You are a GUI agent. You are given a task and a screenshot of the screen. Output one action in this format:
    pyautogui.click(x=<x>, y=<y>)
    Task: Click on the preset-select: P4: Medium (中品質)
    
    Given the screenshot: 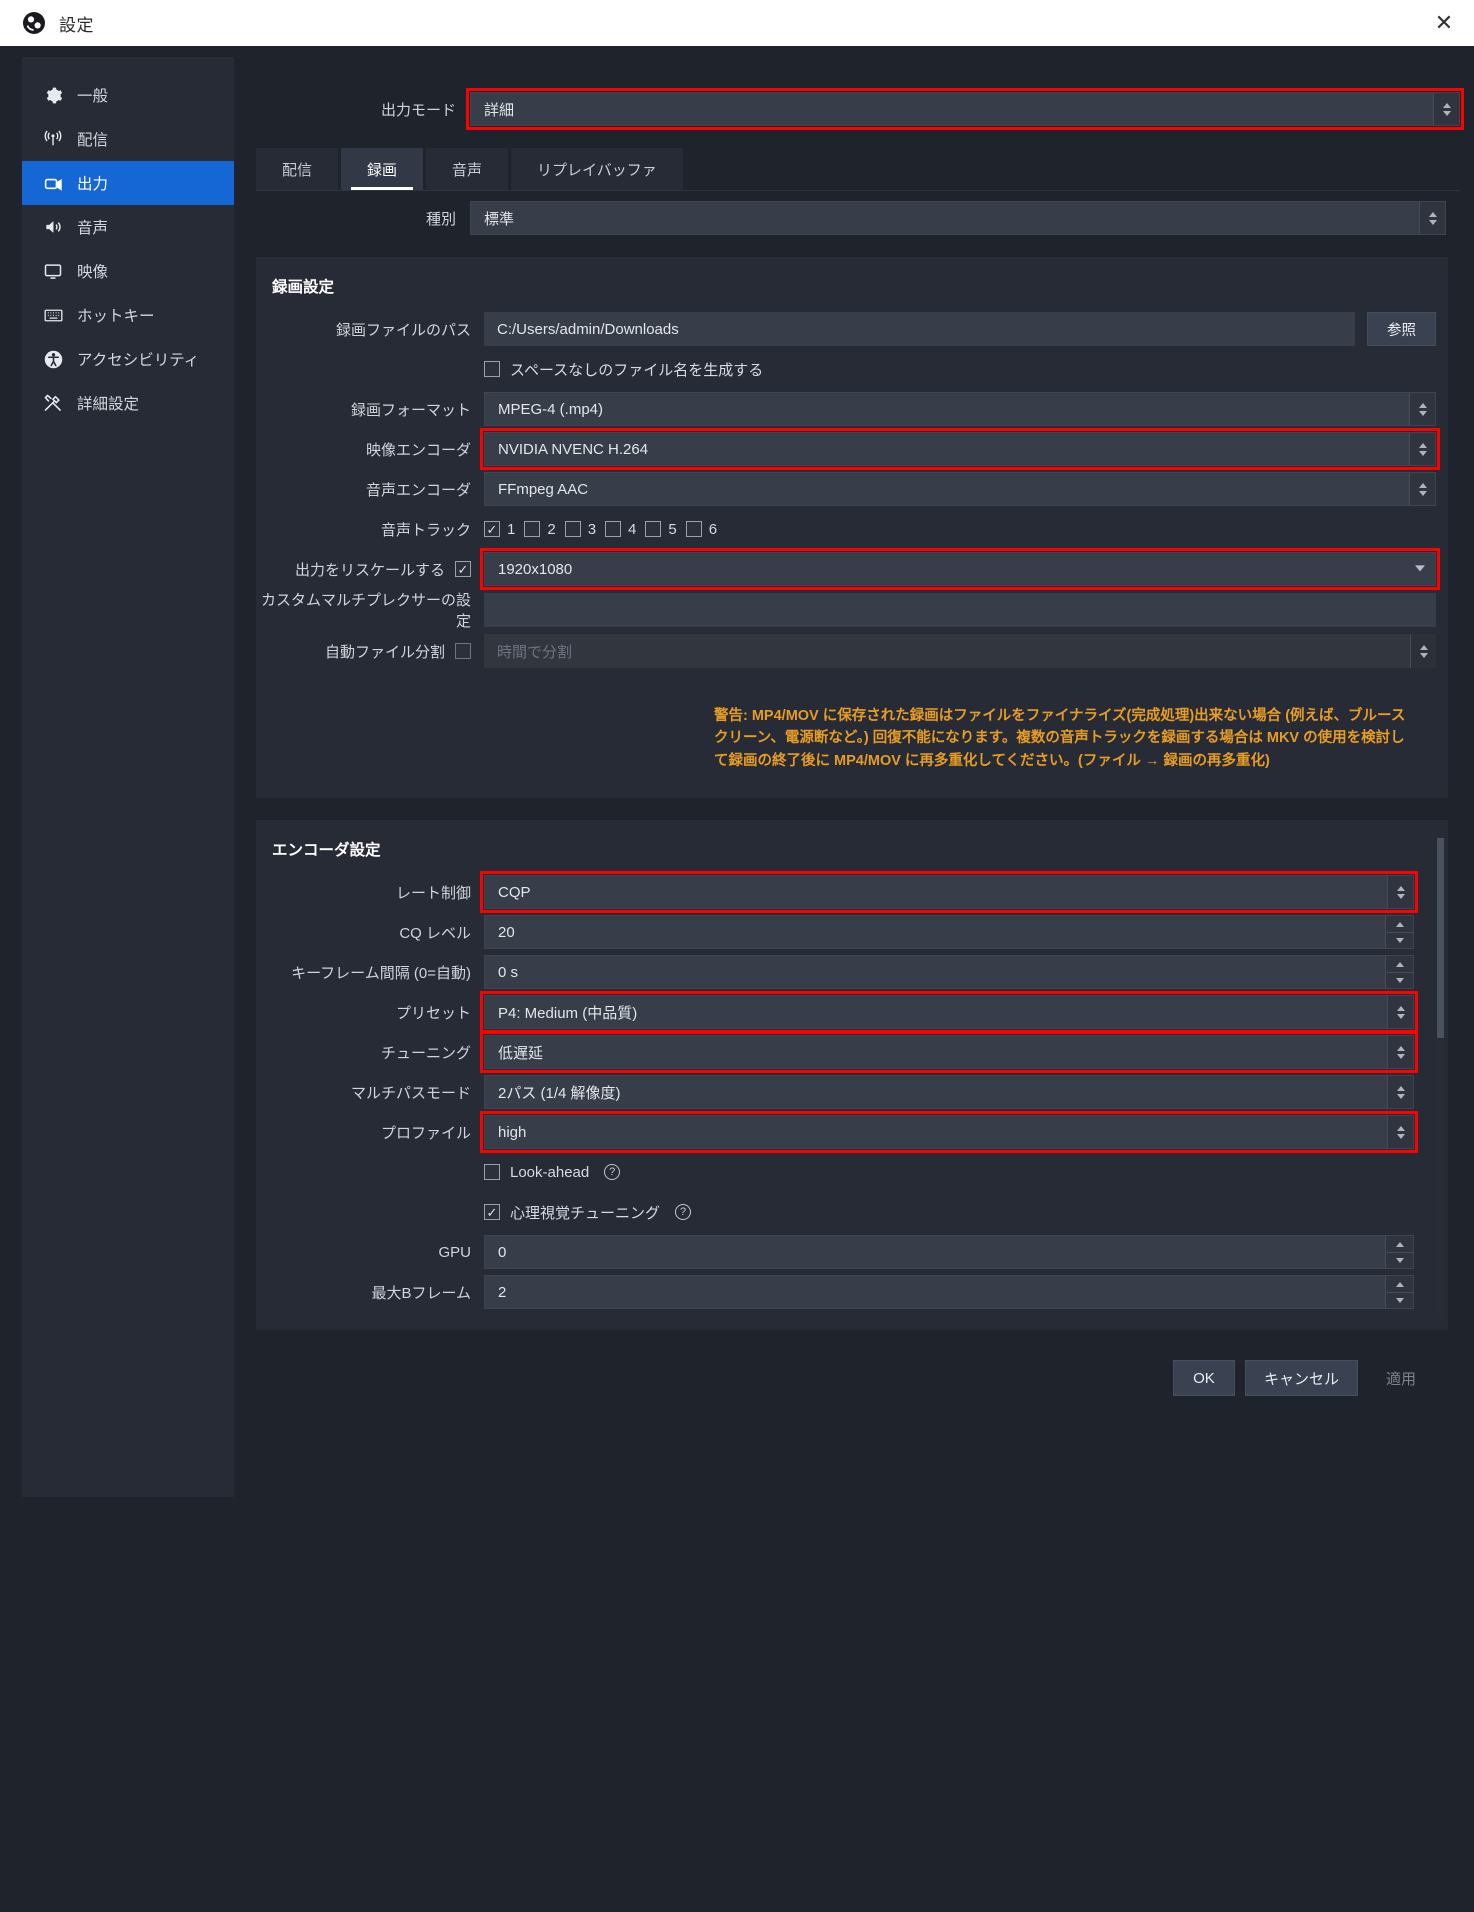 What is the action you would take?
    pyautogui.click(x=949, y=1012)
    